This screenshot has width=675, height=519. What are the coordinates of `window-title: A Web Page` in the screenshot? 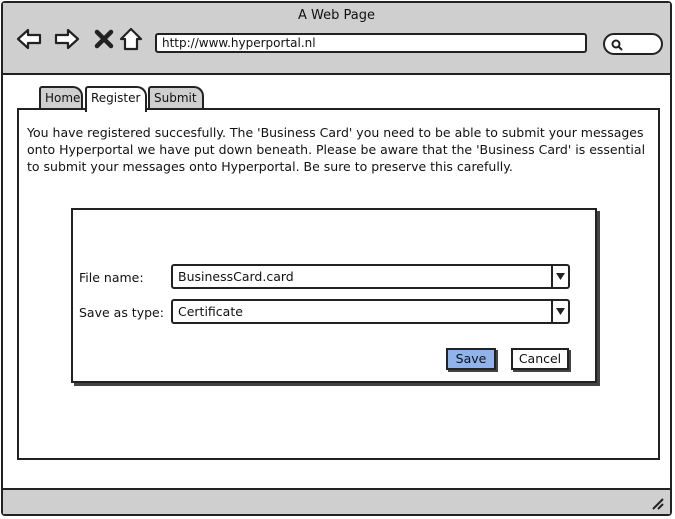 It's located at (336, 15).